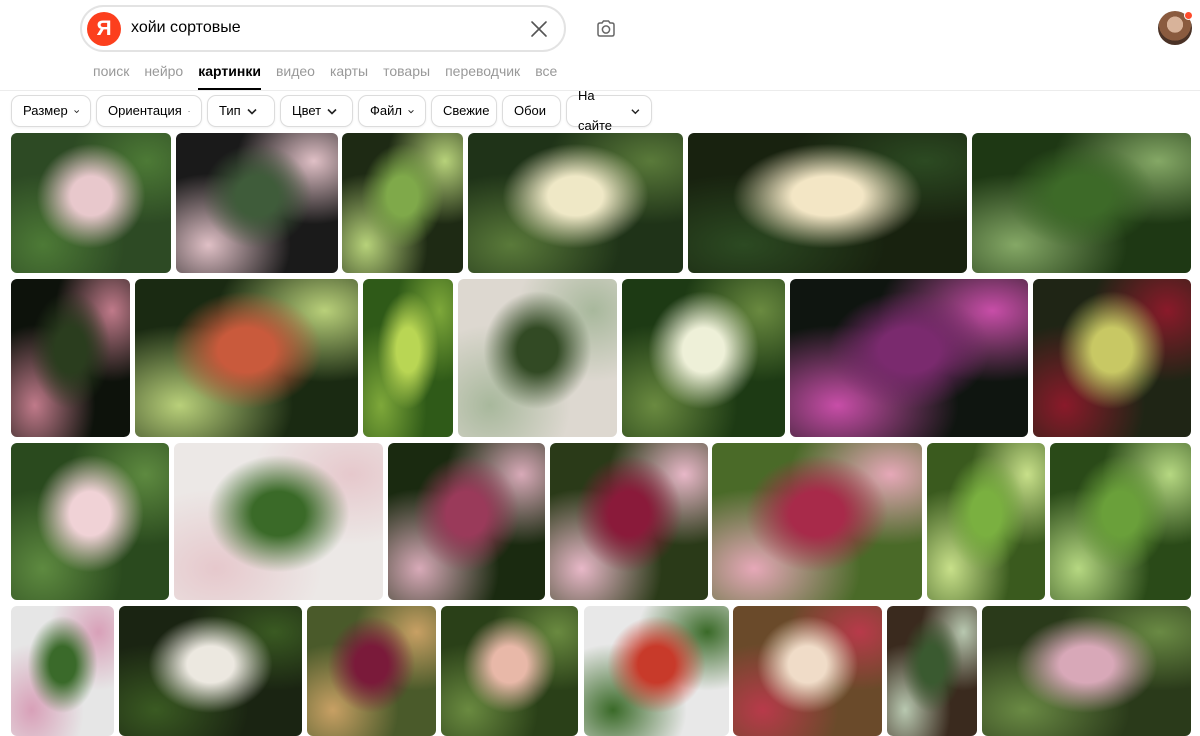 This screenshot has width=1200, height=736. What do you see at coordinates (145, 110) in the screenshot?
I see `filter-label: Ориентация` at bounding box center [145, 110].